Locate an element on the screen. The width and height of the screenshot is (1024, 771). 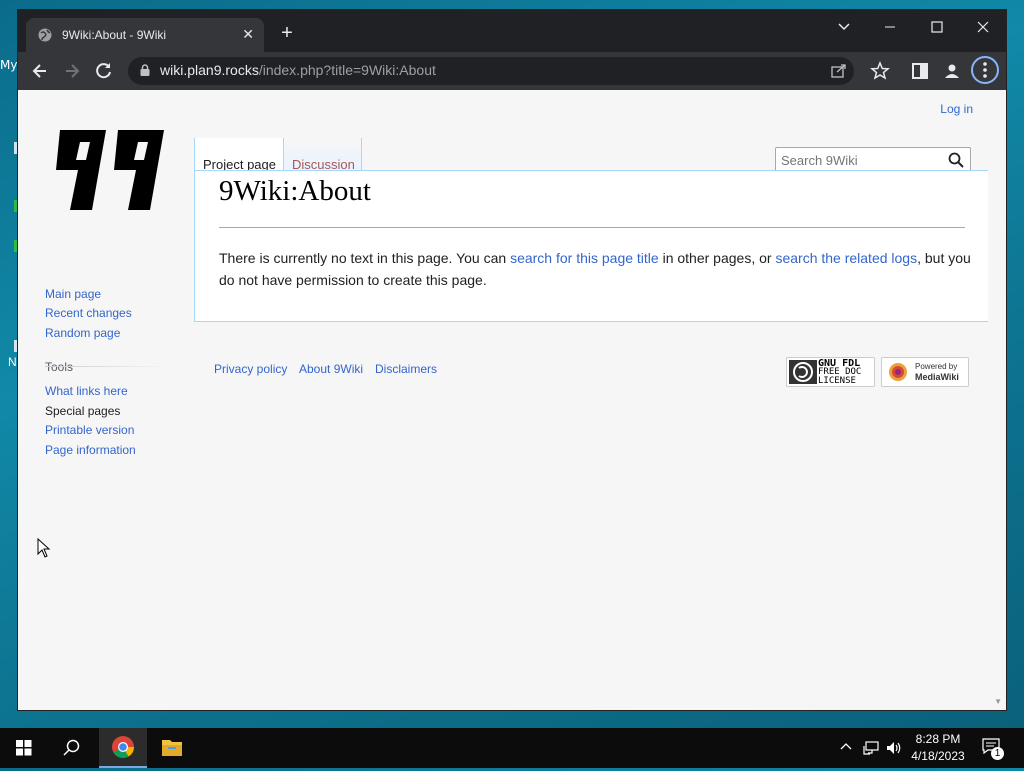
side-panel-icon is located at coordinates (920, 71).